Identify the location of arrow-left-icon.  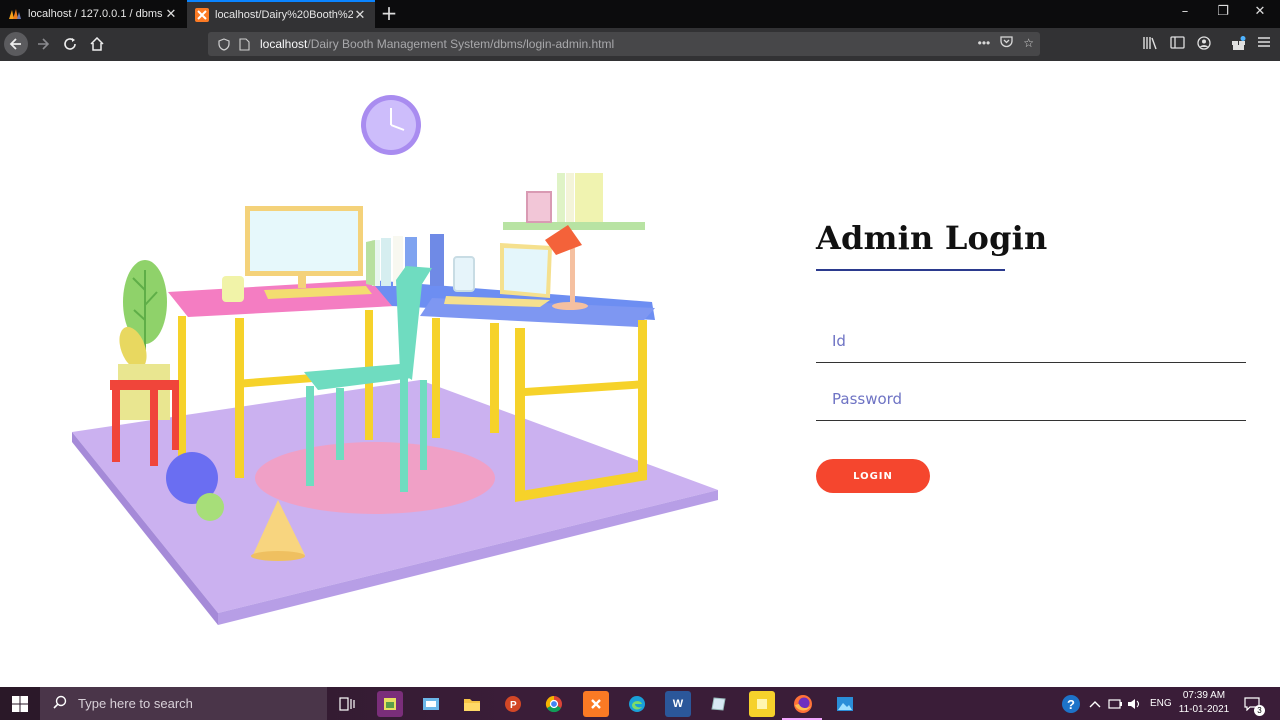
(15, 44).